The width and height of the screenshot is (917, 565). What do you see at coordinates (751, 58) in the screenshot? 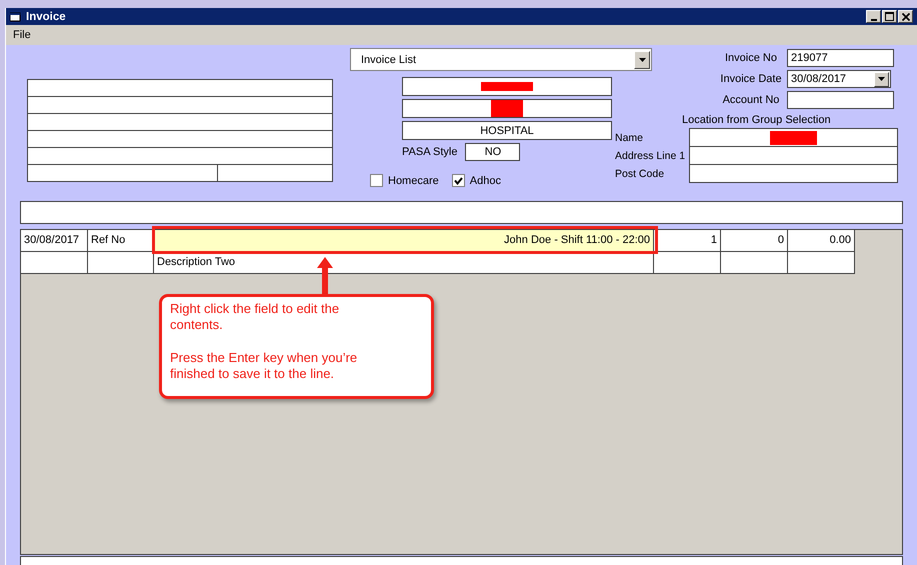
I see `field-label: Invoice No` at bounding box center [751, 58].